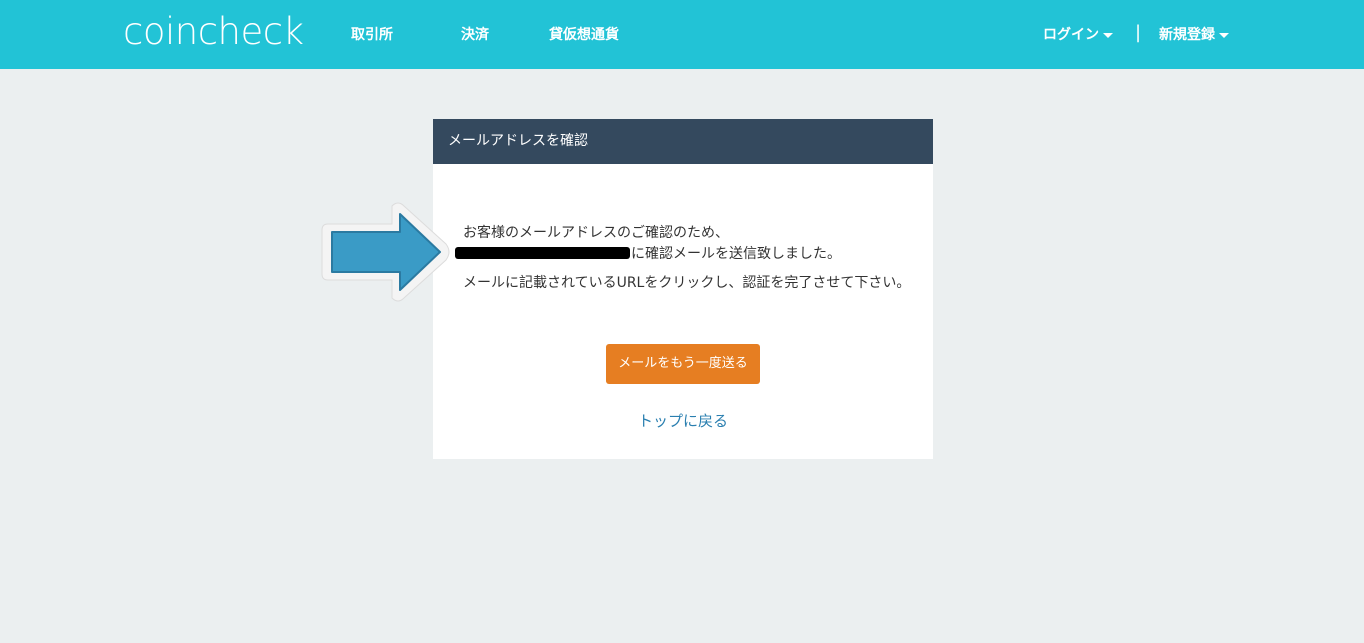 The image size is (1364, 643). I want to click on redacted-email, so click(542, 253).